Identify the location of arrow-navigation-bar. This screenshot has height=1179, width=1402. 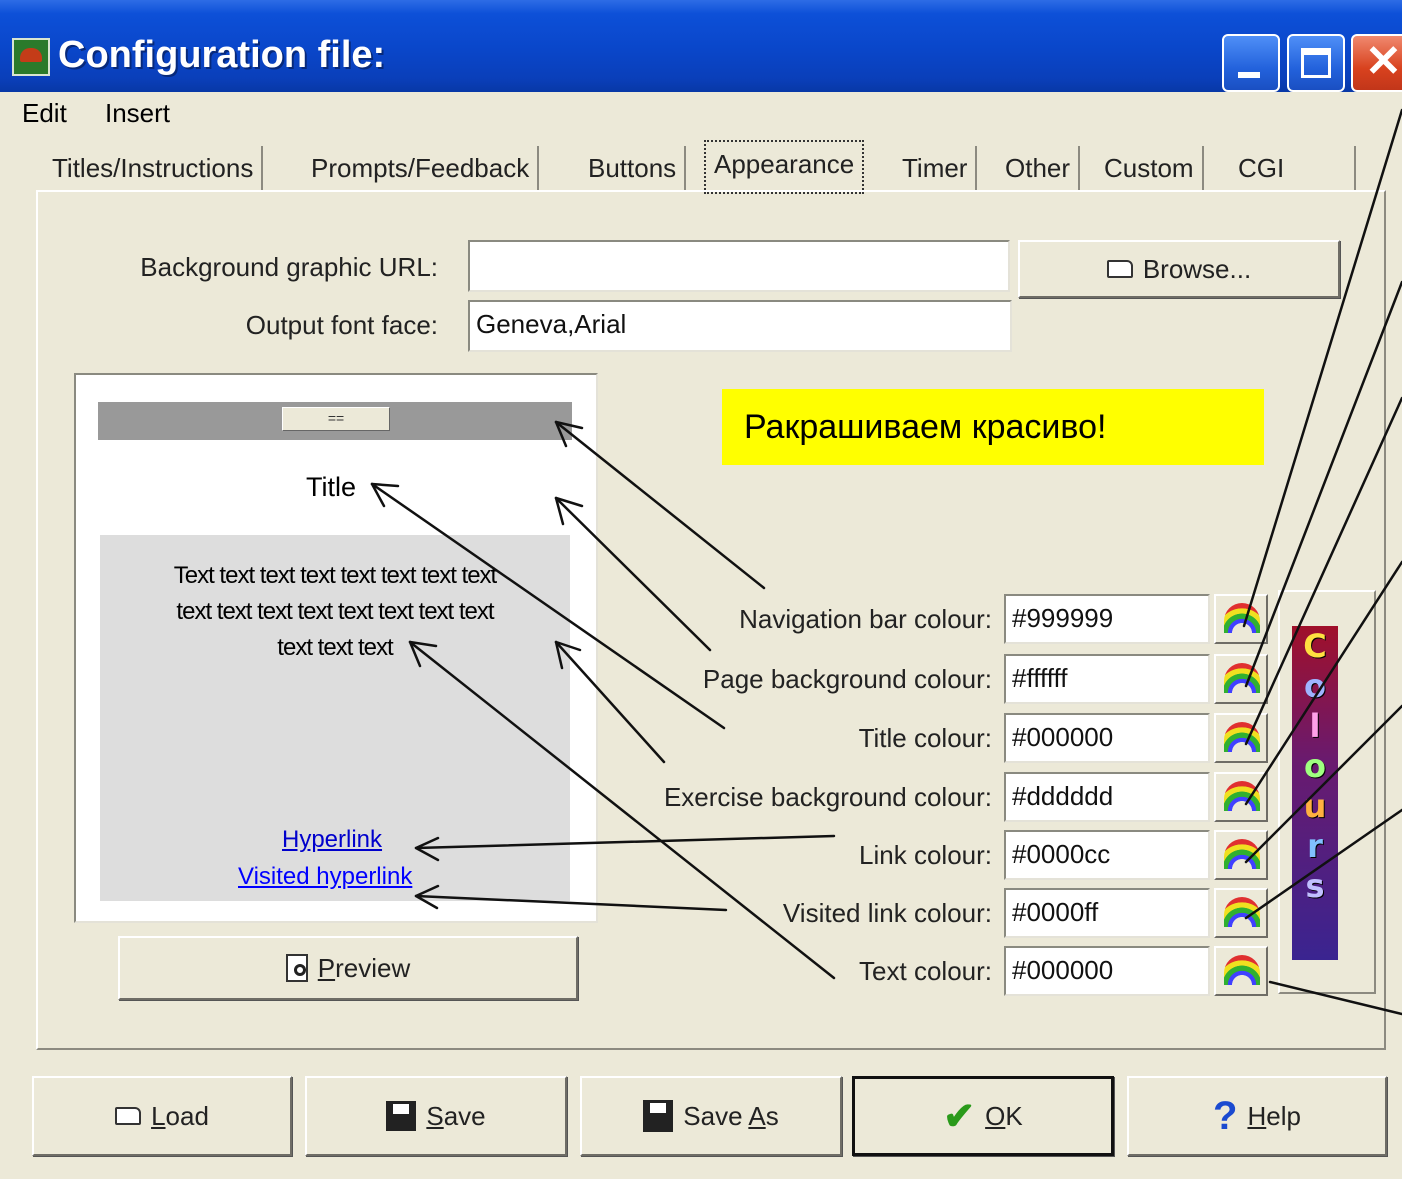
(660, 505).